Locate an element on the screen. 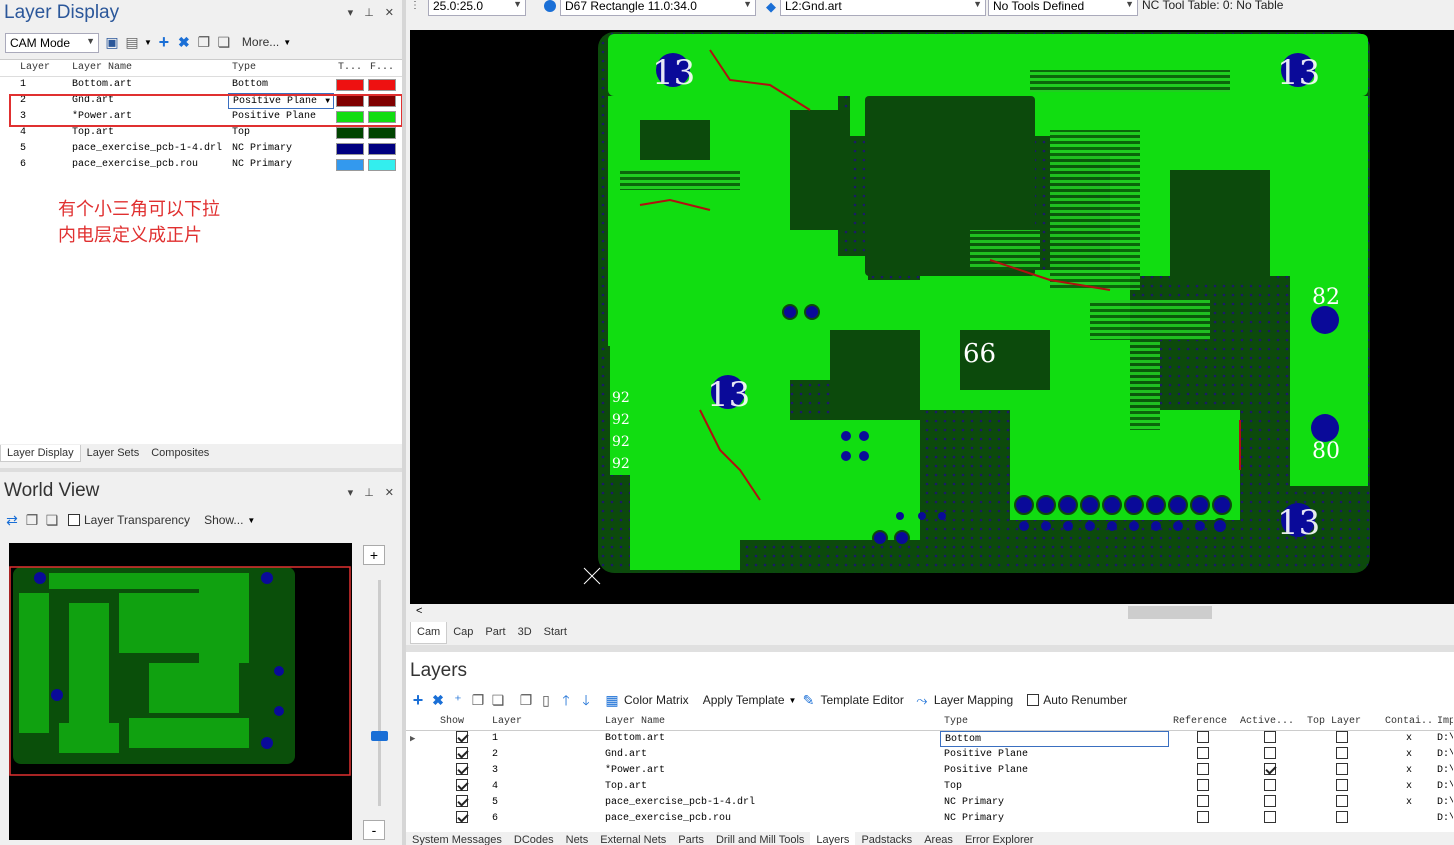 The width and height of the screenshot is (1454, 845). save-icon: ▣ is located at coordinates (112, 42).